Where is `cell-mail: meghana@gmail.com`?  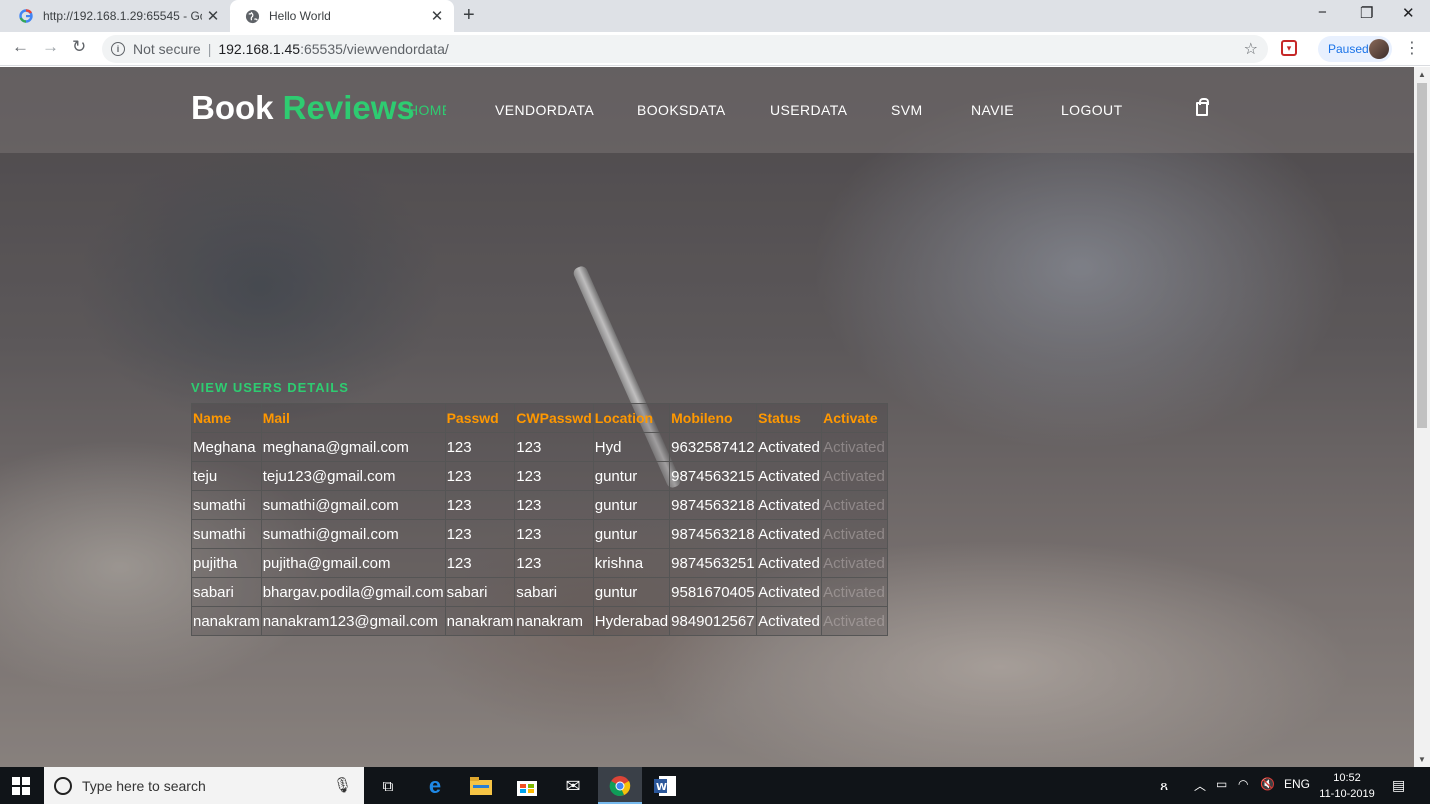 cell-mail: meghana@gmail.com is located at coordinates (353, 447).